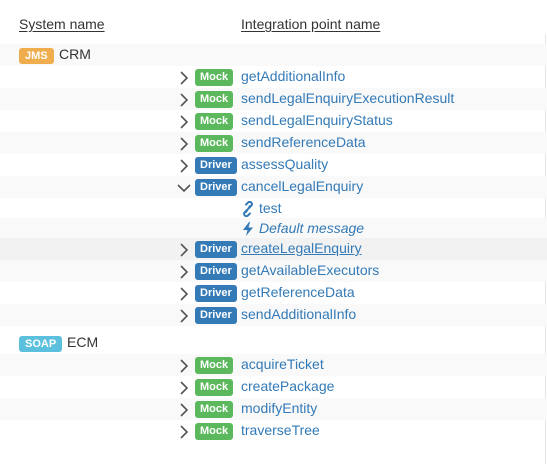  Describe the element at coordinates (310, 270) in the screenshot. I see `integration-point-link: getAvailableExecutors` at that location.